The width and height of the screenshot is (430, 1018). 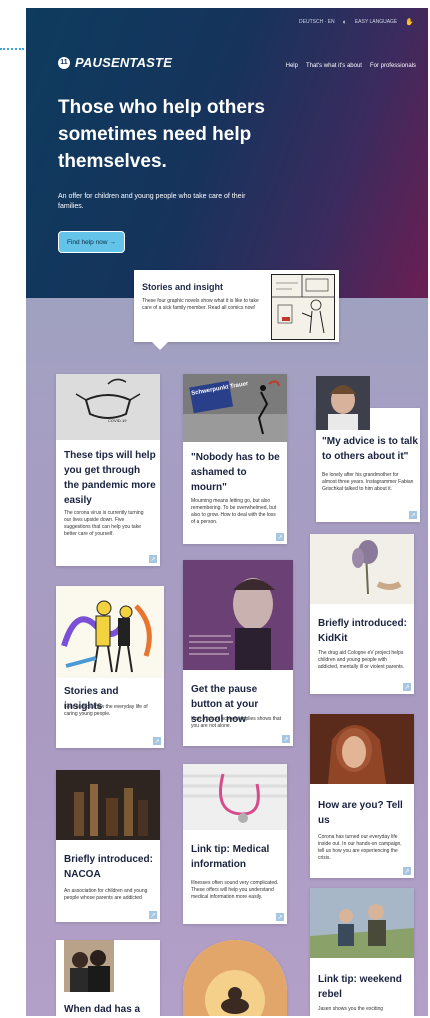 What do you see at coordinates (235, 797) in the screenshot?
I see `stethoscope-image` at bounding box center [235, 797].